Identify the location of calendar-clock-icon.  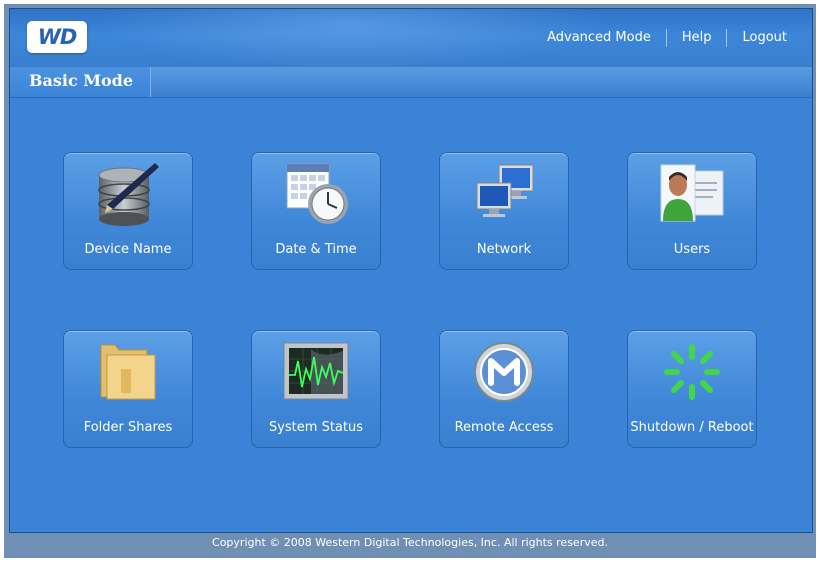
(317, 193).